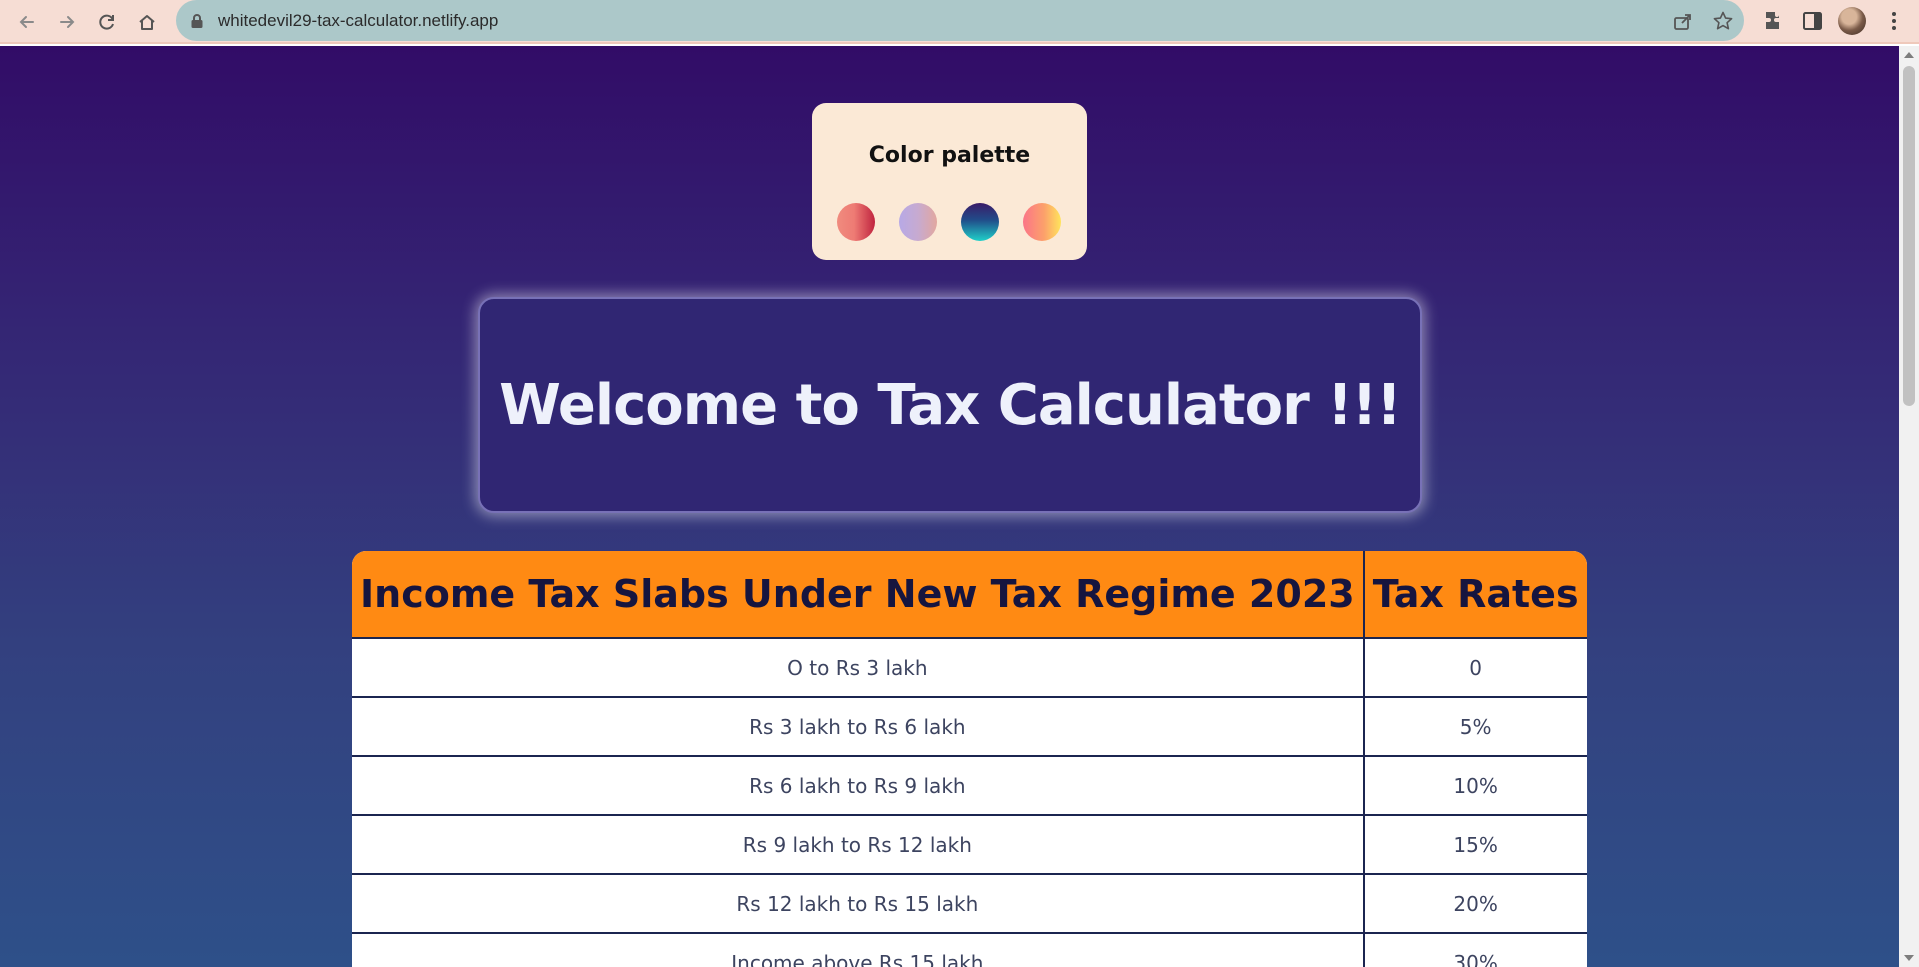 The width and height of the screenshot is (1919, 967). Describe the element at coordinates (858, 727) in the screenshot. I see `slab-cell: Rs 3 lakh to Rs 6 lakh` at that location.